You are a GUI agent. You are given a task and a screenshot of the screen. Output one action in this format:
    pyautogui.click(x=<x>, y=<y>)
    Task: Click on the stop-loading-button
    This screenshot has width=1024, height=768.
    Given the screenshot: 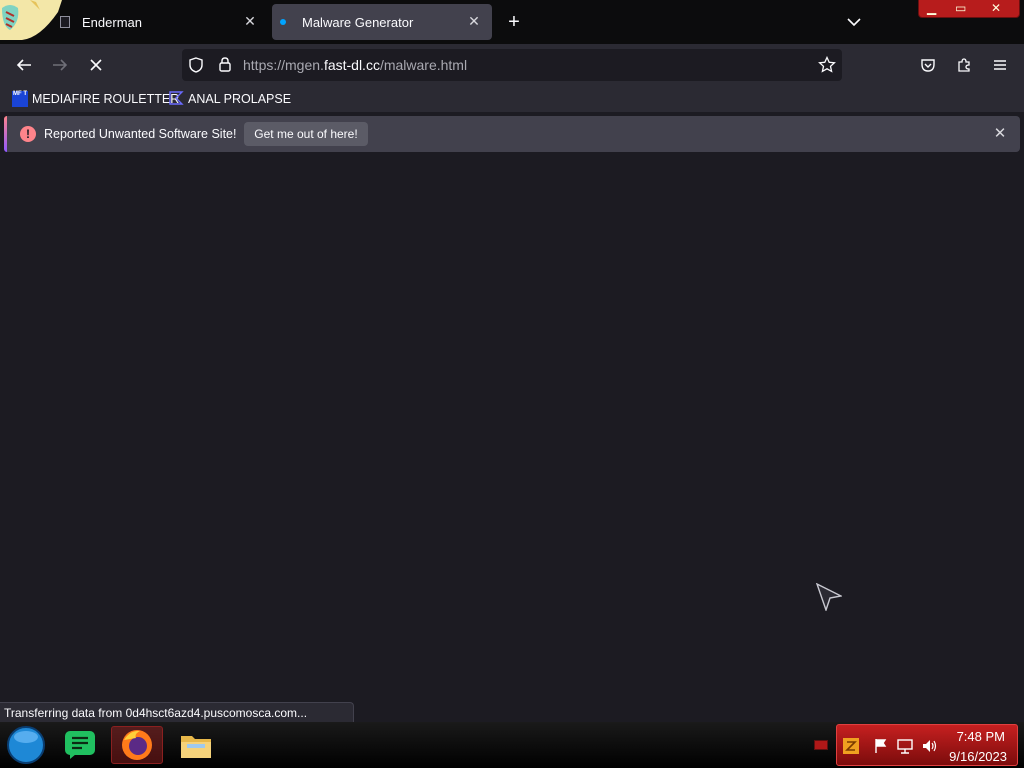 What is the action you would take?
    pyautogui.click(x=96, y=65)
    